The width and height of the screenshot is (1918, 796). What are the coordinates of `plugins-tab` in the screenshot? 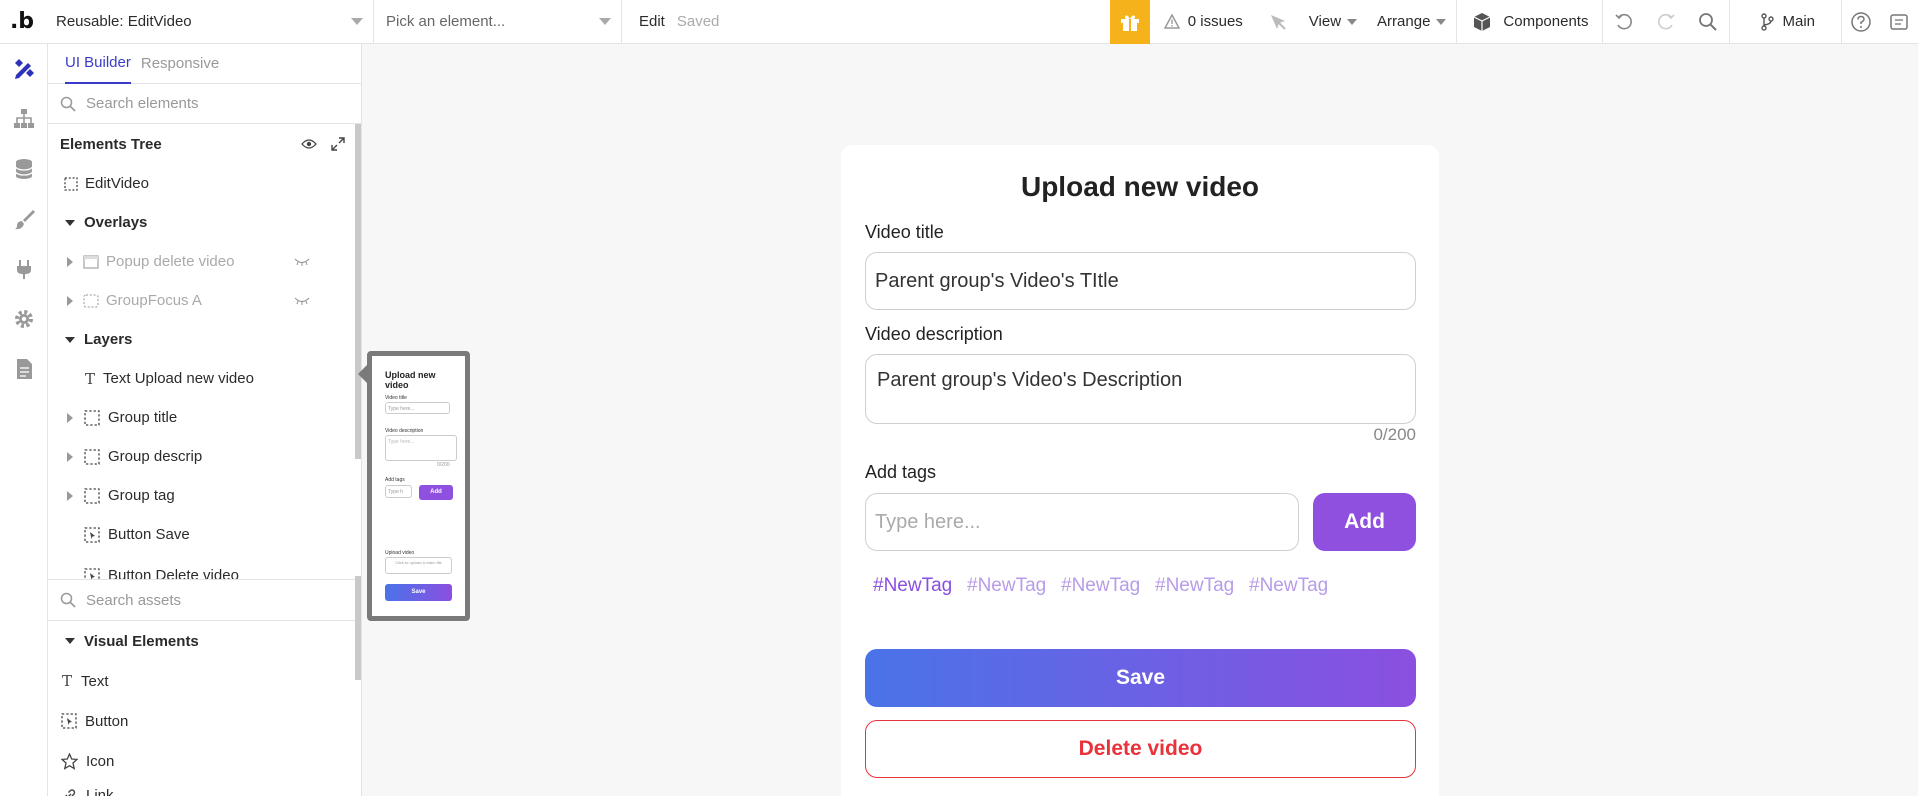 It's located at (24, 269).